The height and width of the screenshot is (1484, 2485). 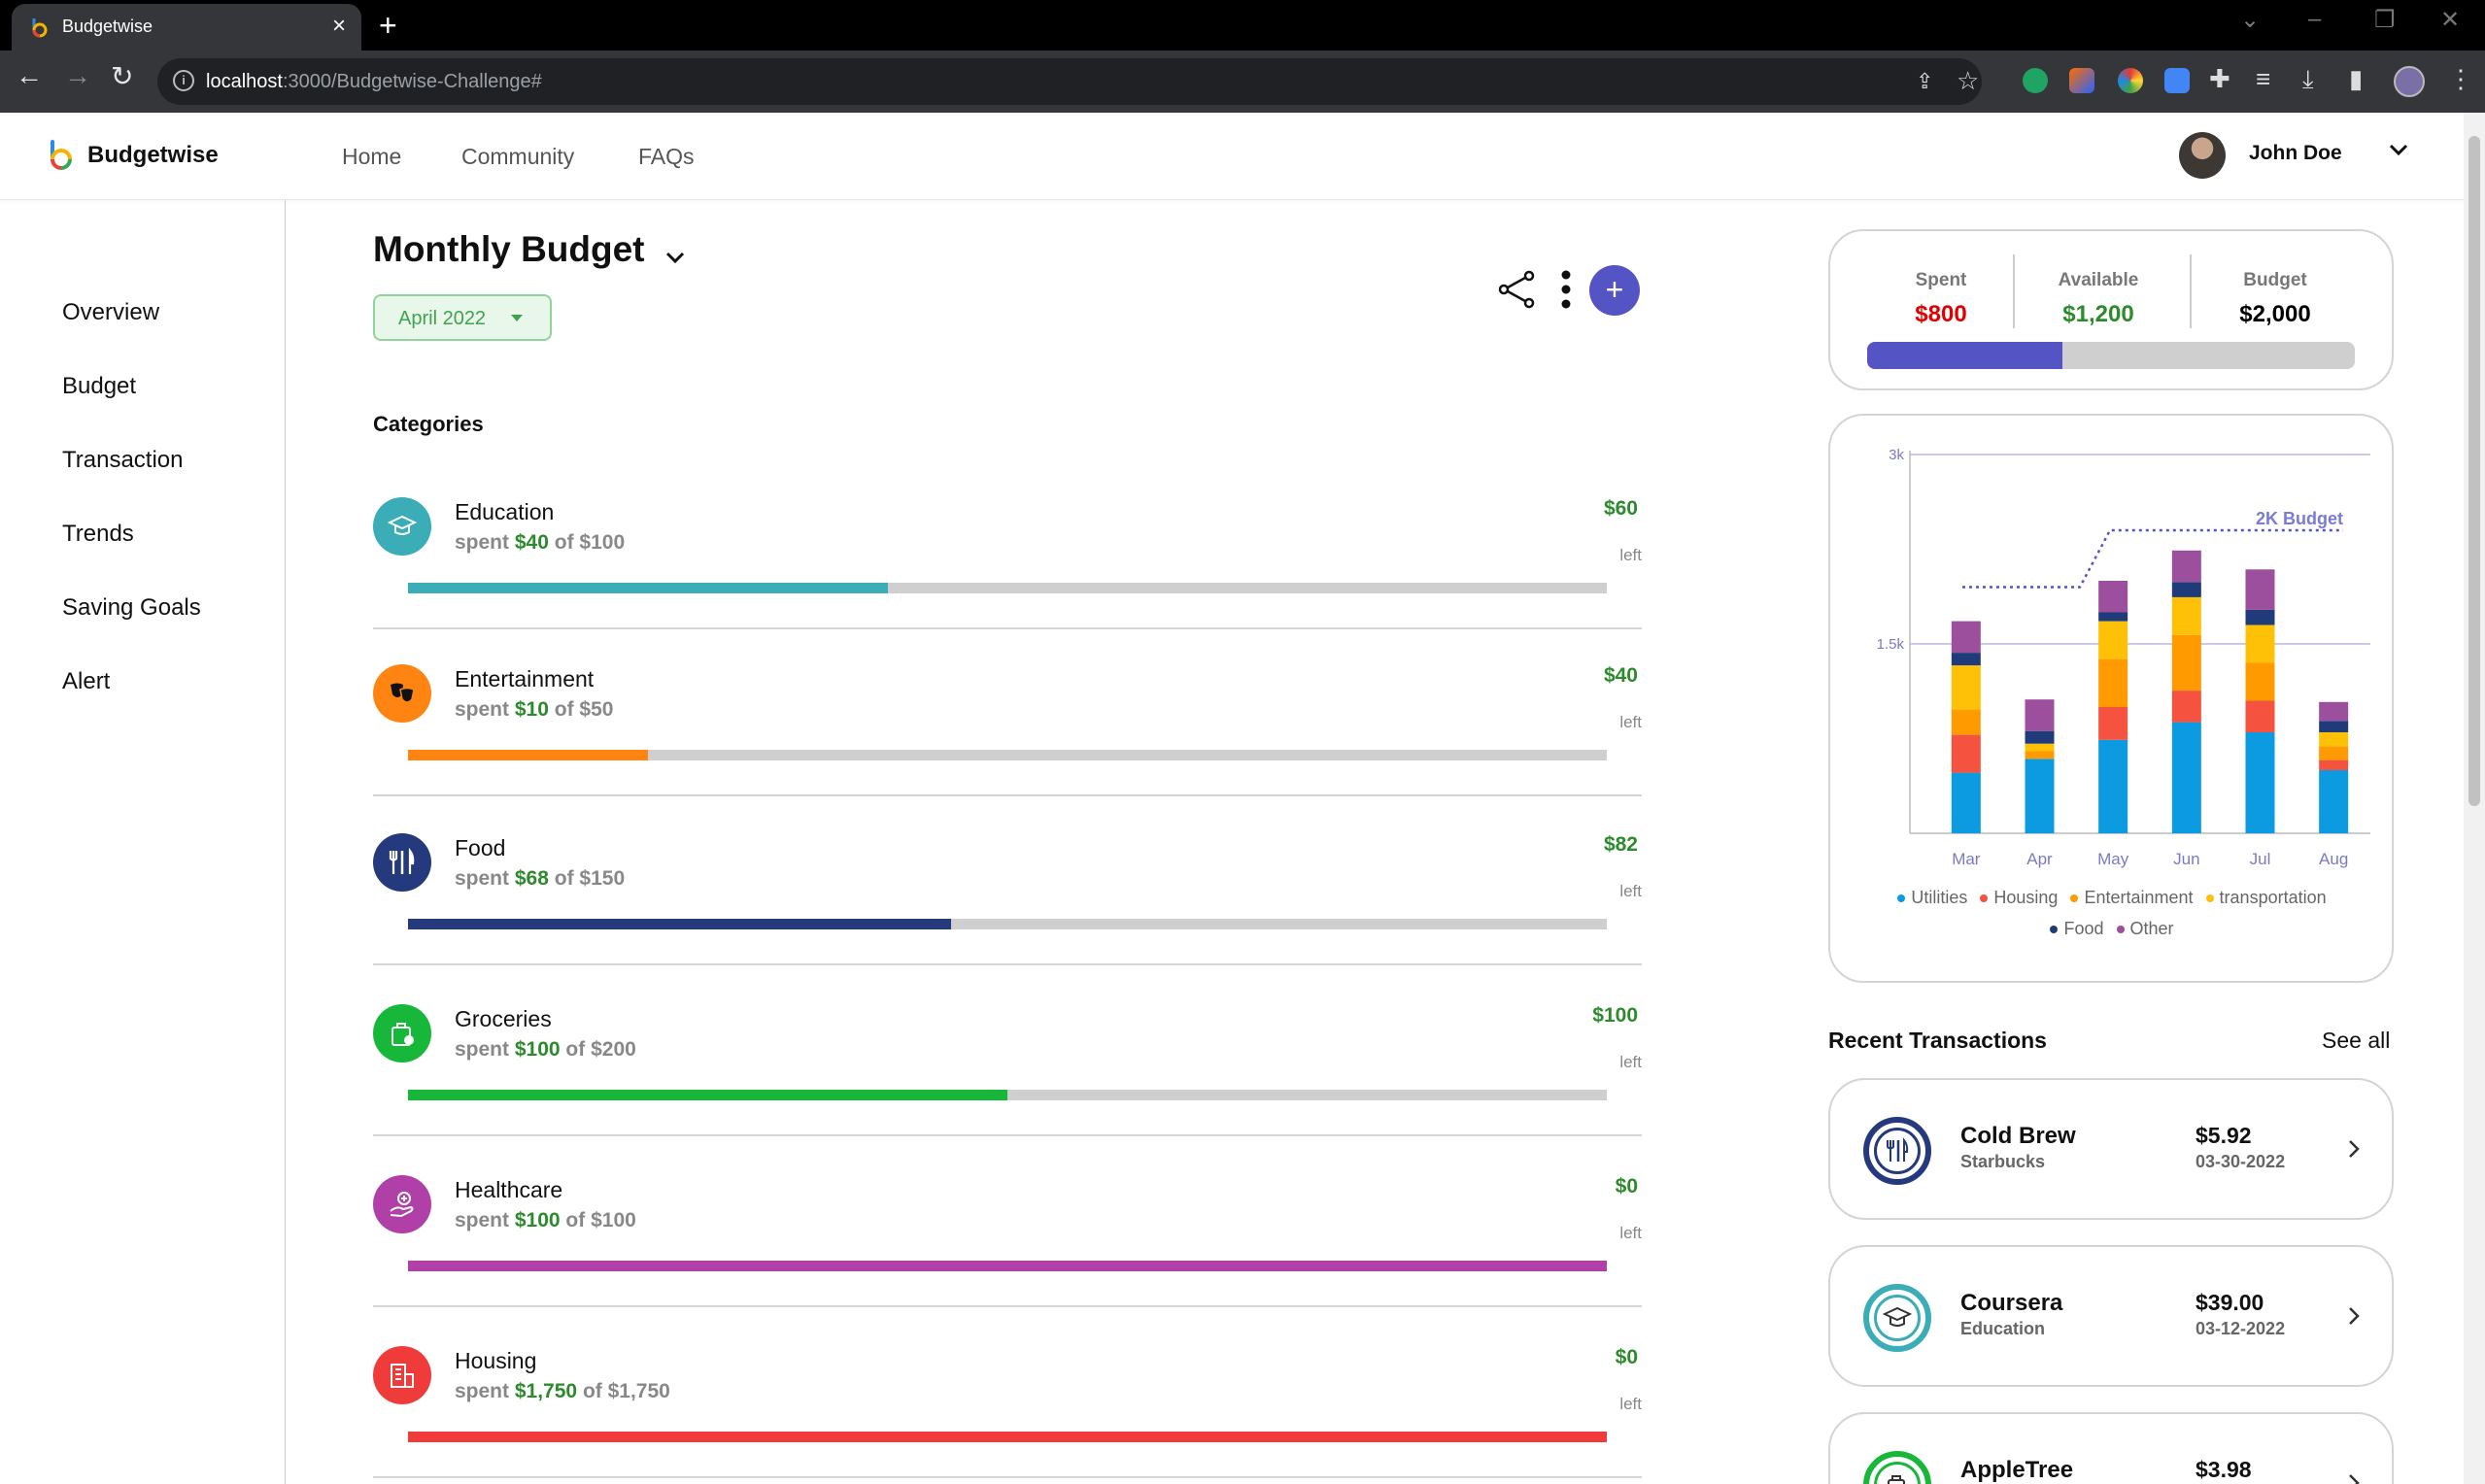 What do you see at coordinates (2474, 471) in the screenshot?
I see `page-scrollbar-thumb` at bounding box center [2474, 471].